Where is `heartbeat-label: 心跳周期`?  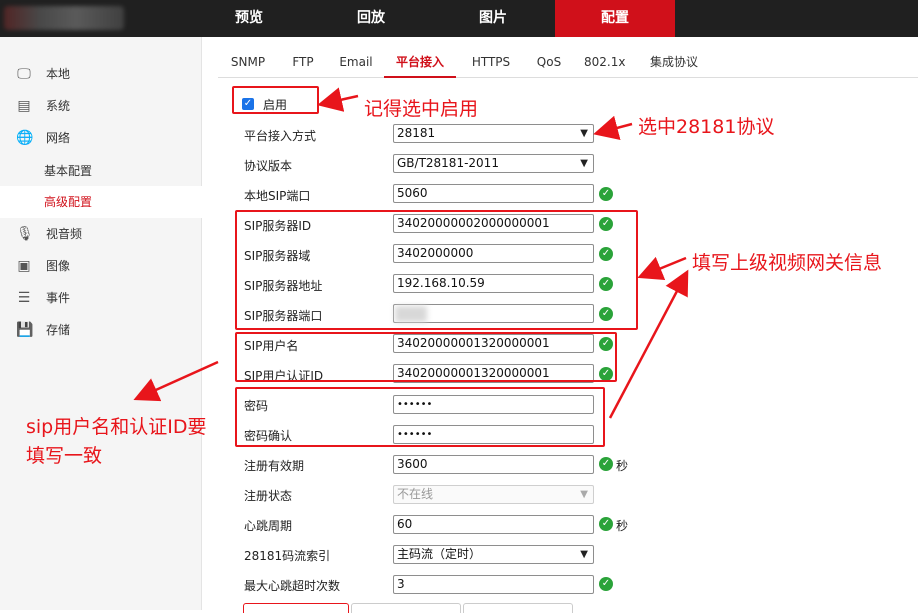 heartbeat-label: 心跳周期 is located at coordinates (268, 526).